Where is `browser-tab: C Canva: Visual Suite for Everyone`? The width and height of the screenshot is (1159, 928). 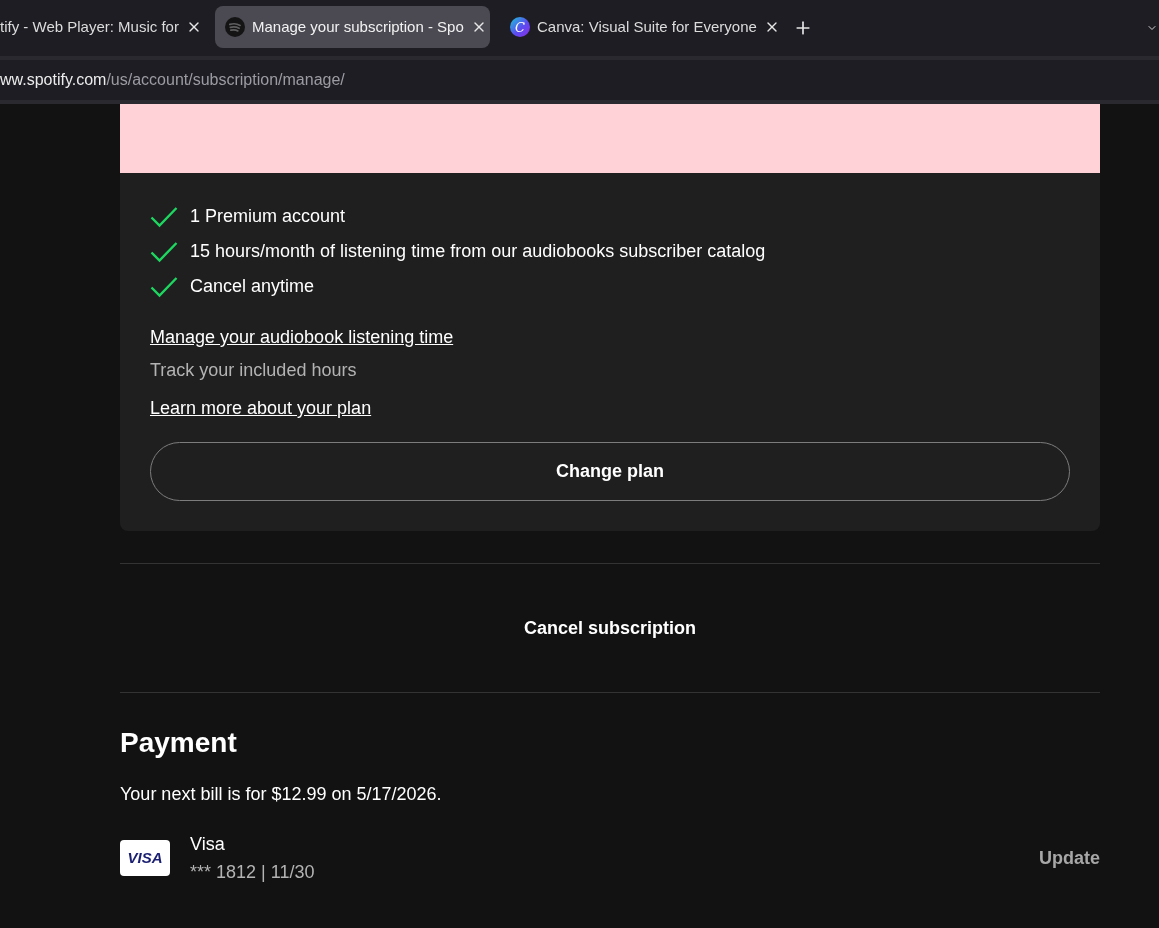 browser-tab: C Canva: Visual Suite for Everyone is located at coordinates (637, 27).